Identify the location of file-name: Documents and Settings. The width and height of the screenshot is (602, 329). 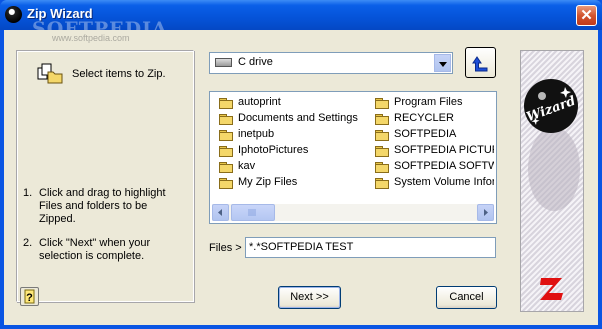
(298, 118).